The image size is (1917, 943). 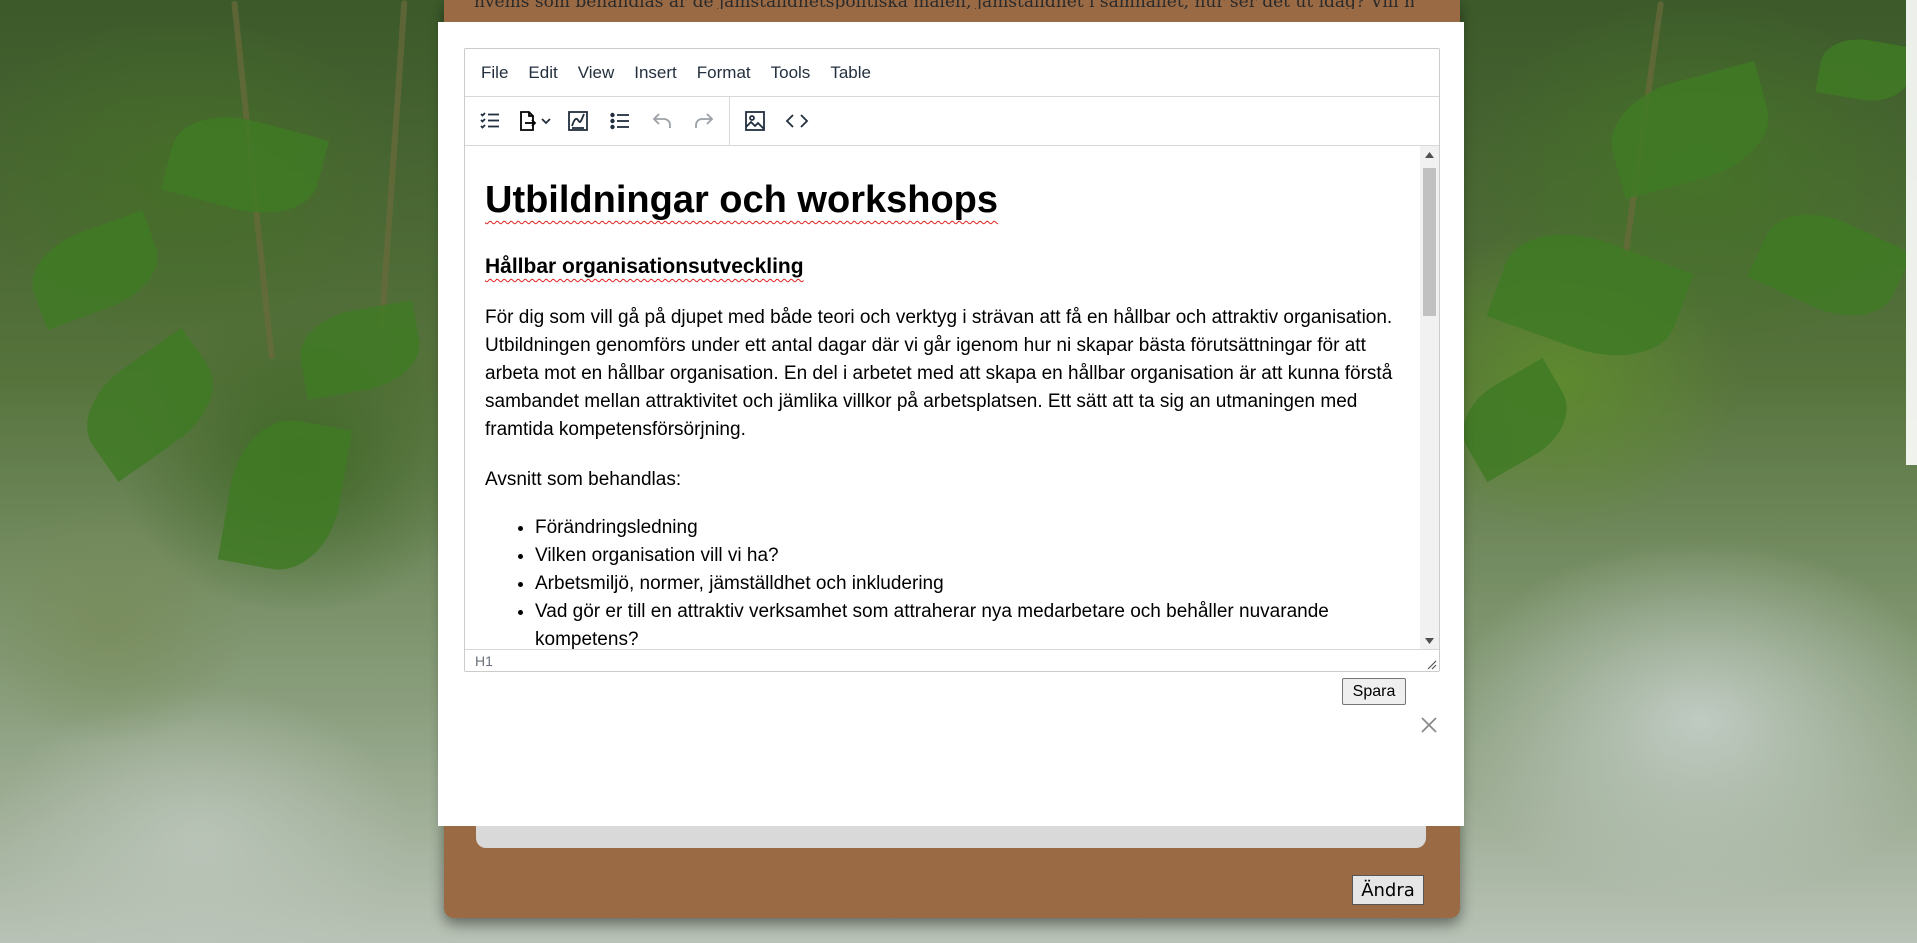 What do you see at coordinates (952, 73) in the screenshot?
I see `editor-menubar: File Edit View Insert Format Tools Table` at bounding box center [952, 73].